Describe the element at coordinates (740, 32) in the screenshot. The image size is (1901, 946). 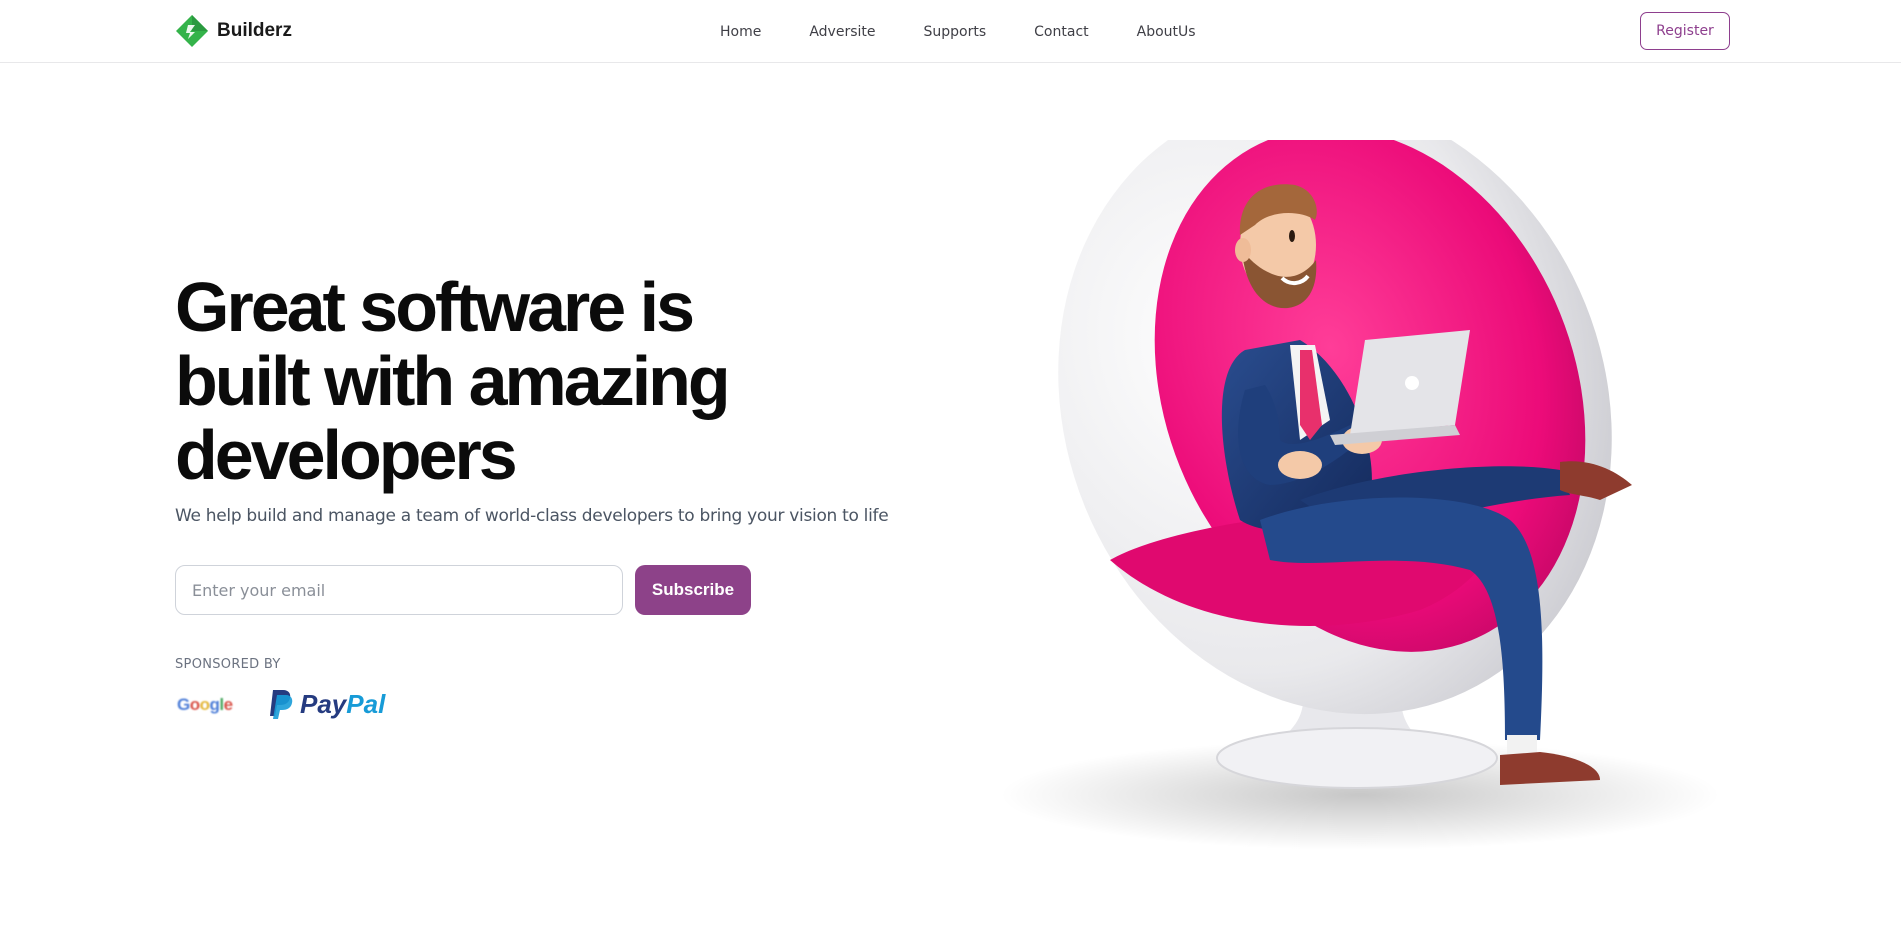
I see `nav-link-home: Home` at that location.